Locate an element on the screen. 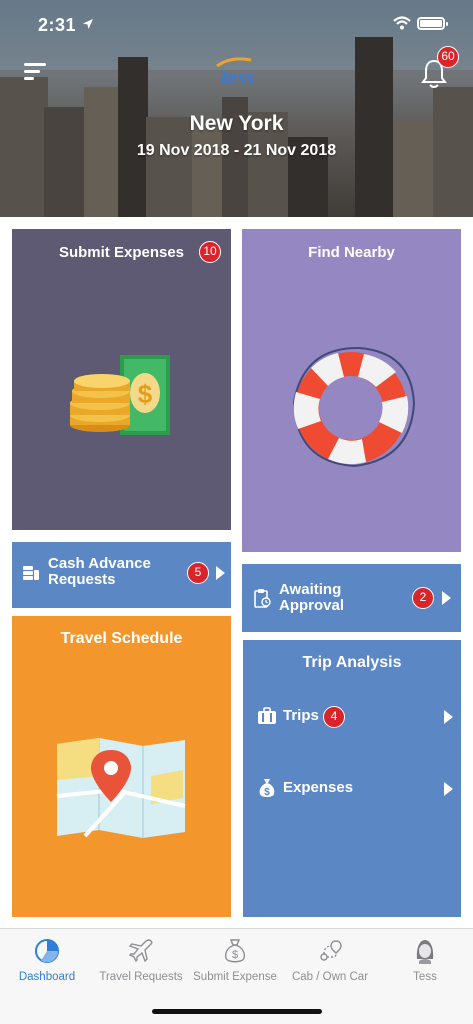  travel-schedule-tile: Travel Schedule is located at coordinates (121, 766).